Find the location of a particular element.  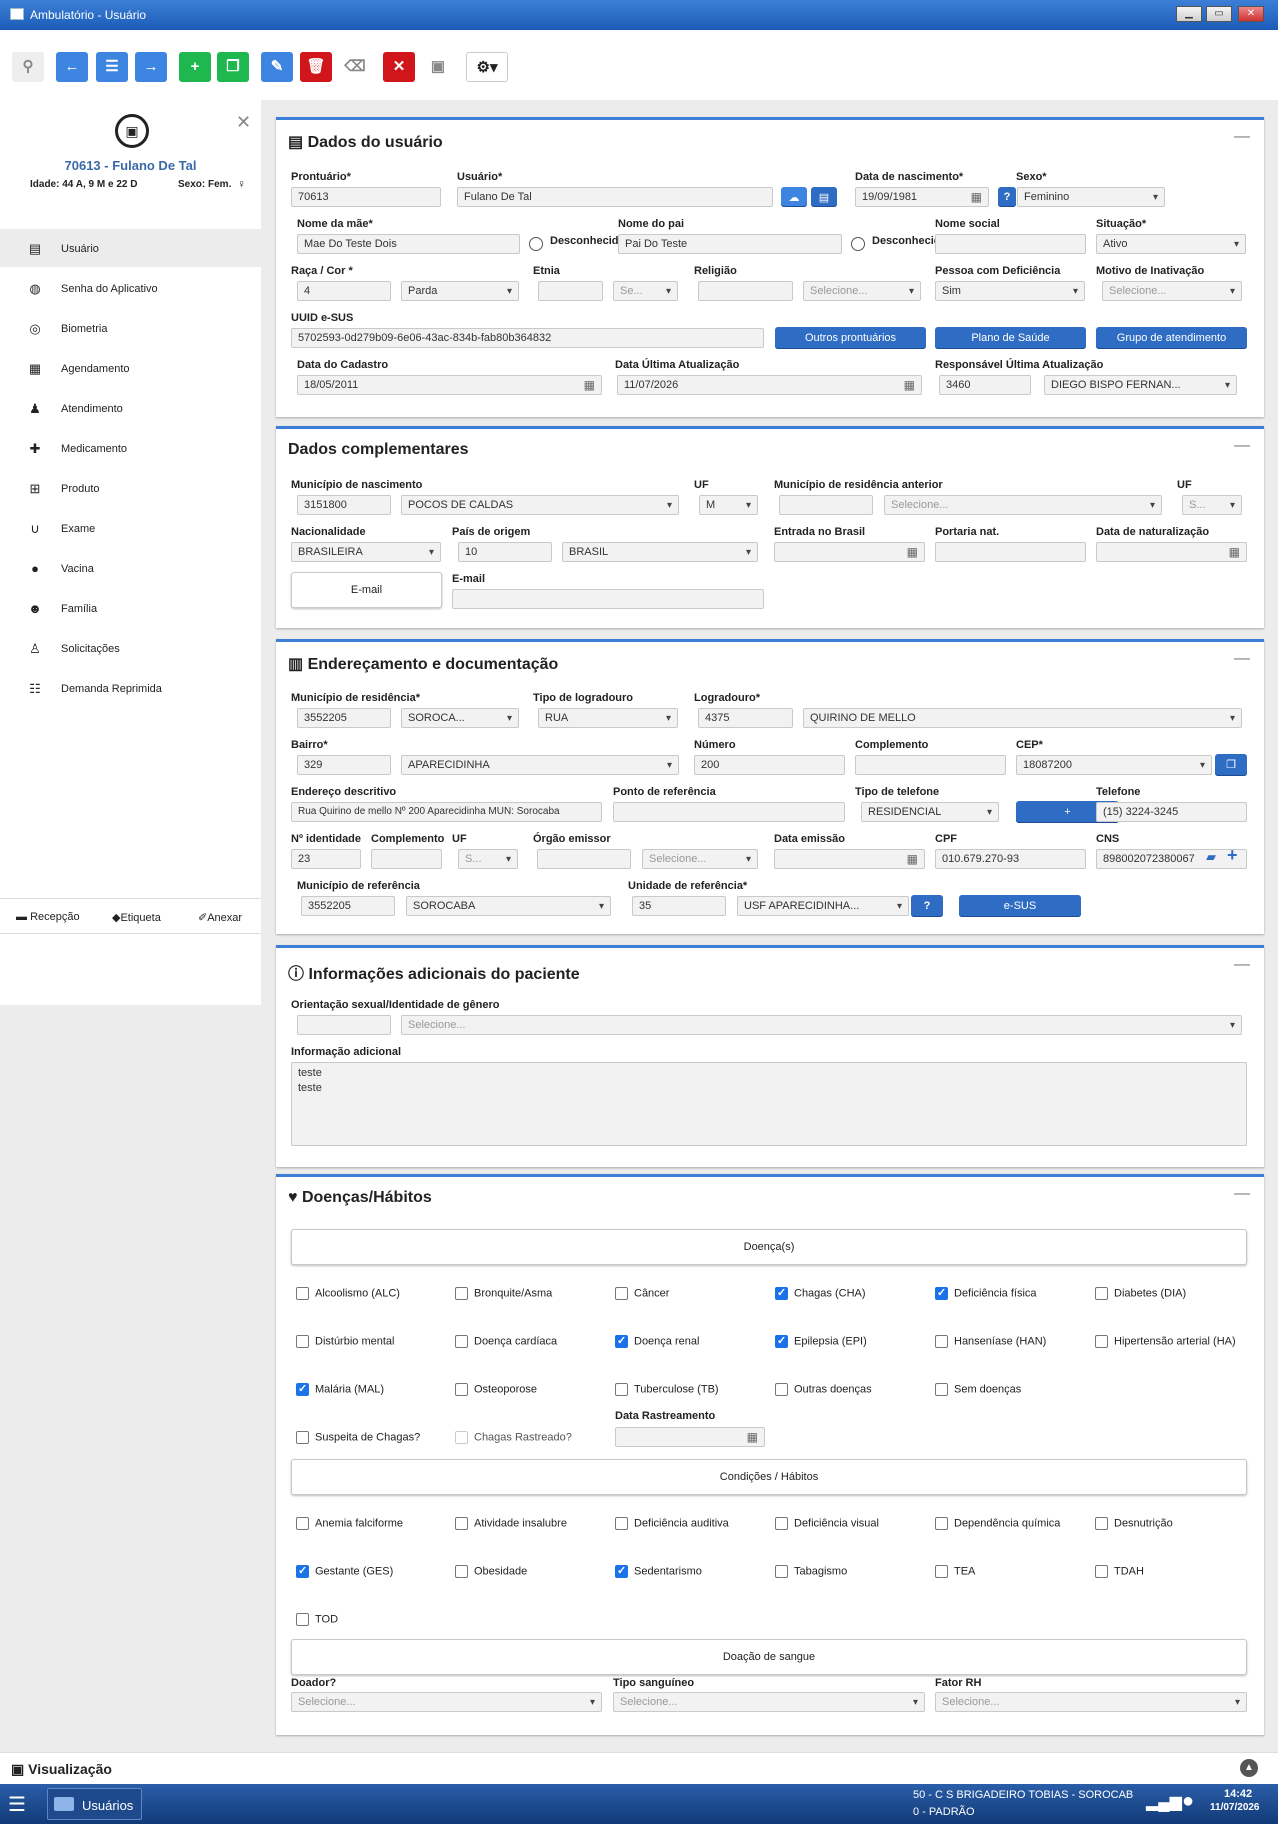

previous-icon: ← is located at coordinates (72, 67).